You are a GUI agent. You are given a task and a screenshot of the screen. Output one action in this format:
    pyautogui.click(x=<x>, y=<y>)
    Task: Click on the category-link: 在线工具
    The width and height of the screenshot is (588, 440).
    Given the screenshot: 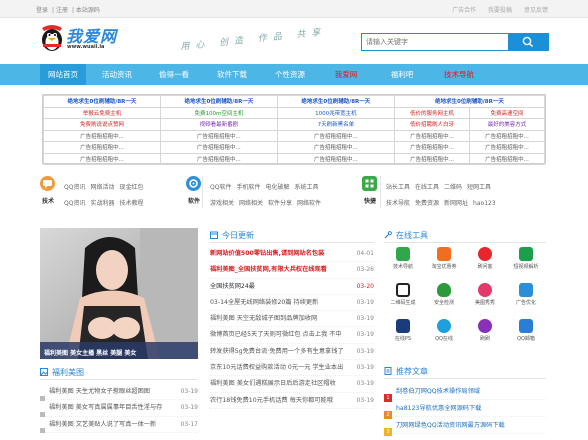 What is the action you would take?
    pyautogui.click(x=427, y=188)
    